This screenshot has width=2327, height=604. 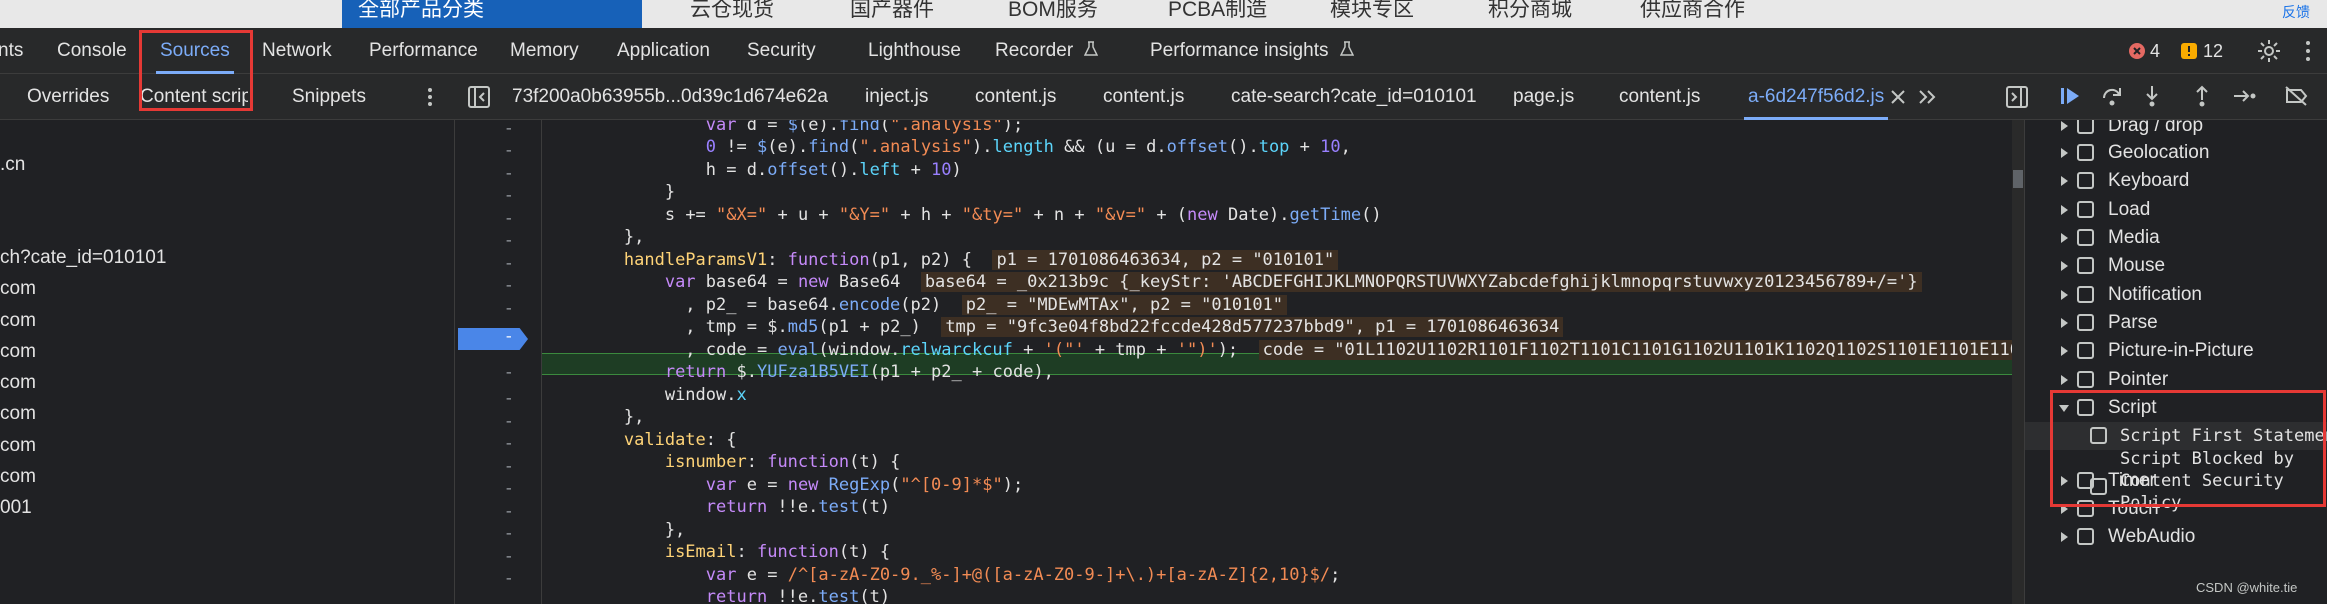 What do you see at coordinates (1354, 97) in the screenshot?
I see `file-tab: cate-search?cate_id=010101` at bounding box center [1354, 97].